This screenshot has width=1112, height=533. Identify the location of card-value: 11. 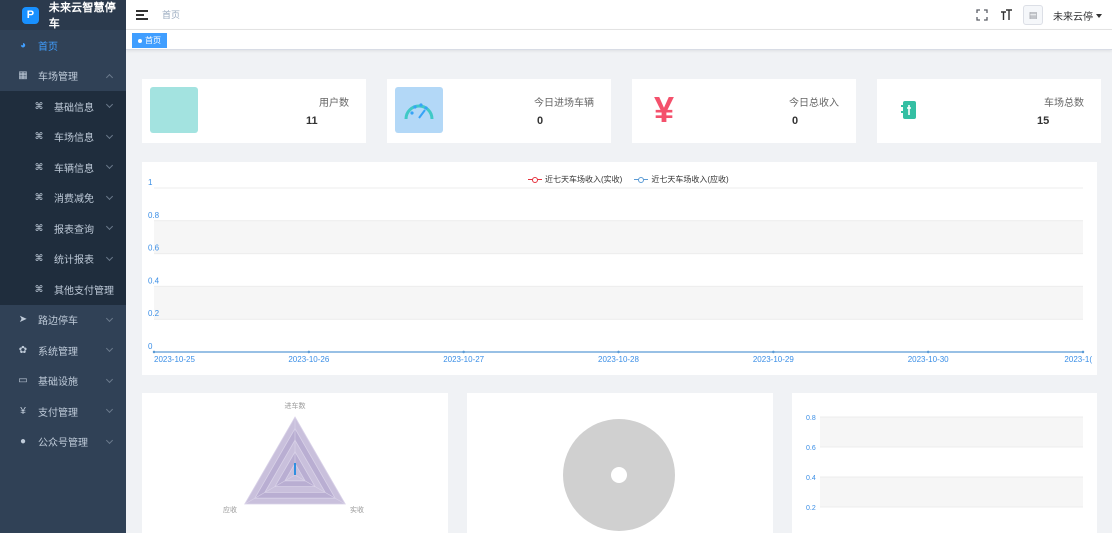
(312, 121).